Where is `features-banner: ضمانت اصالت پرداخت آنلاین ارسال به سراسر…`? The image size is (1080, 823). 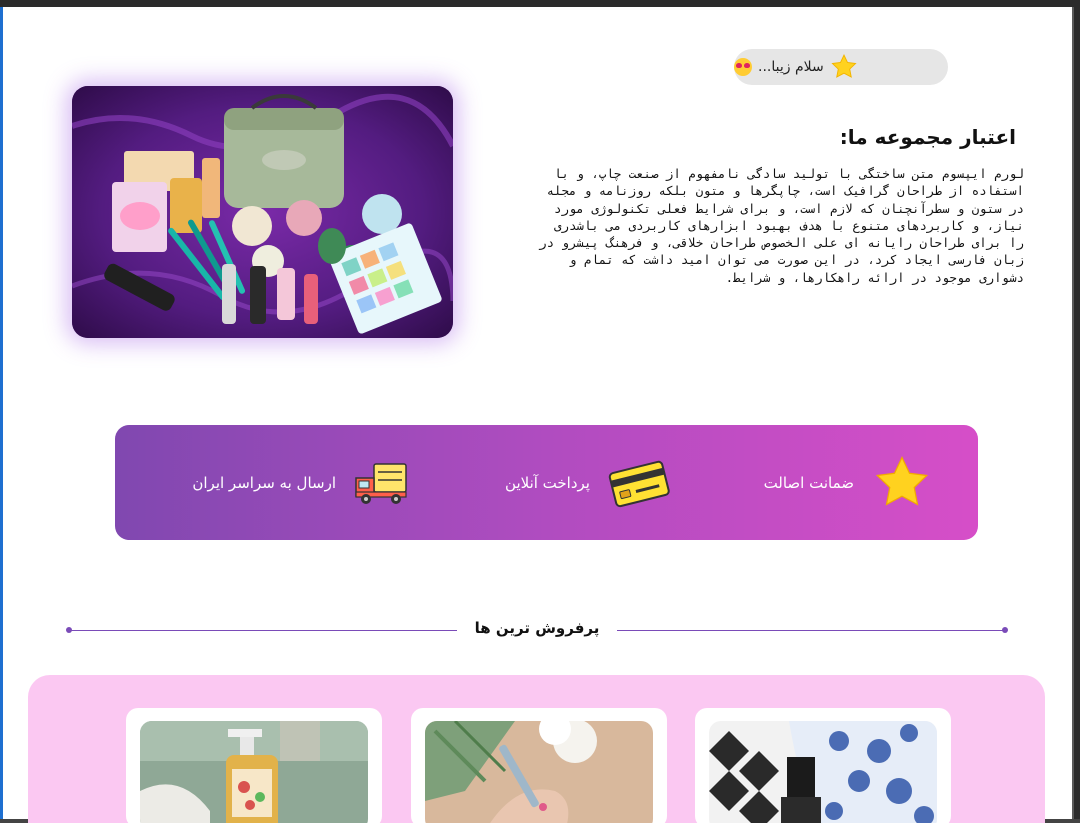
features-banner: ضمانت اصالت پرداخت آنلاین ارسال به سراسر… is located at coordinates (546, 482).